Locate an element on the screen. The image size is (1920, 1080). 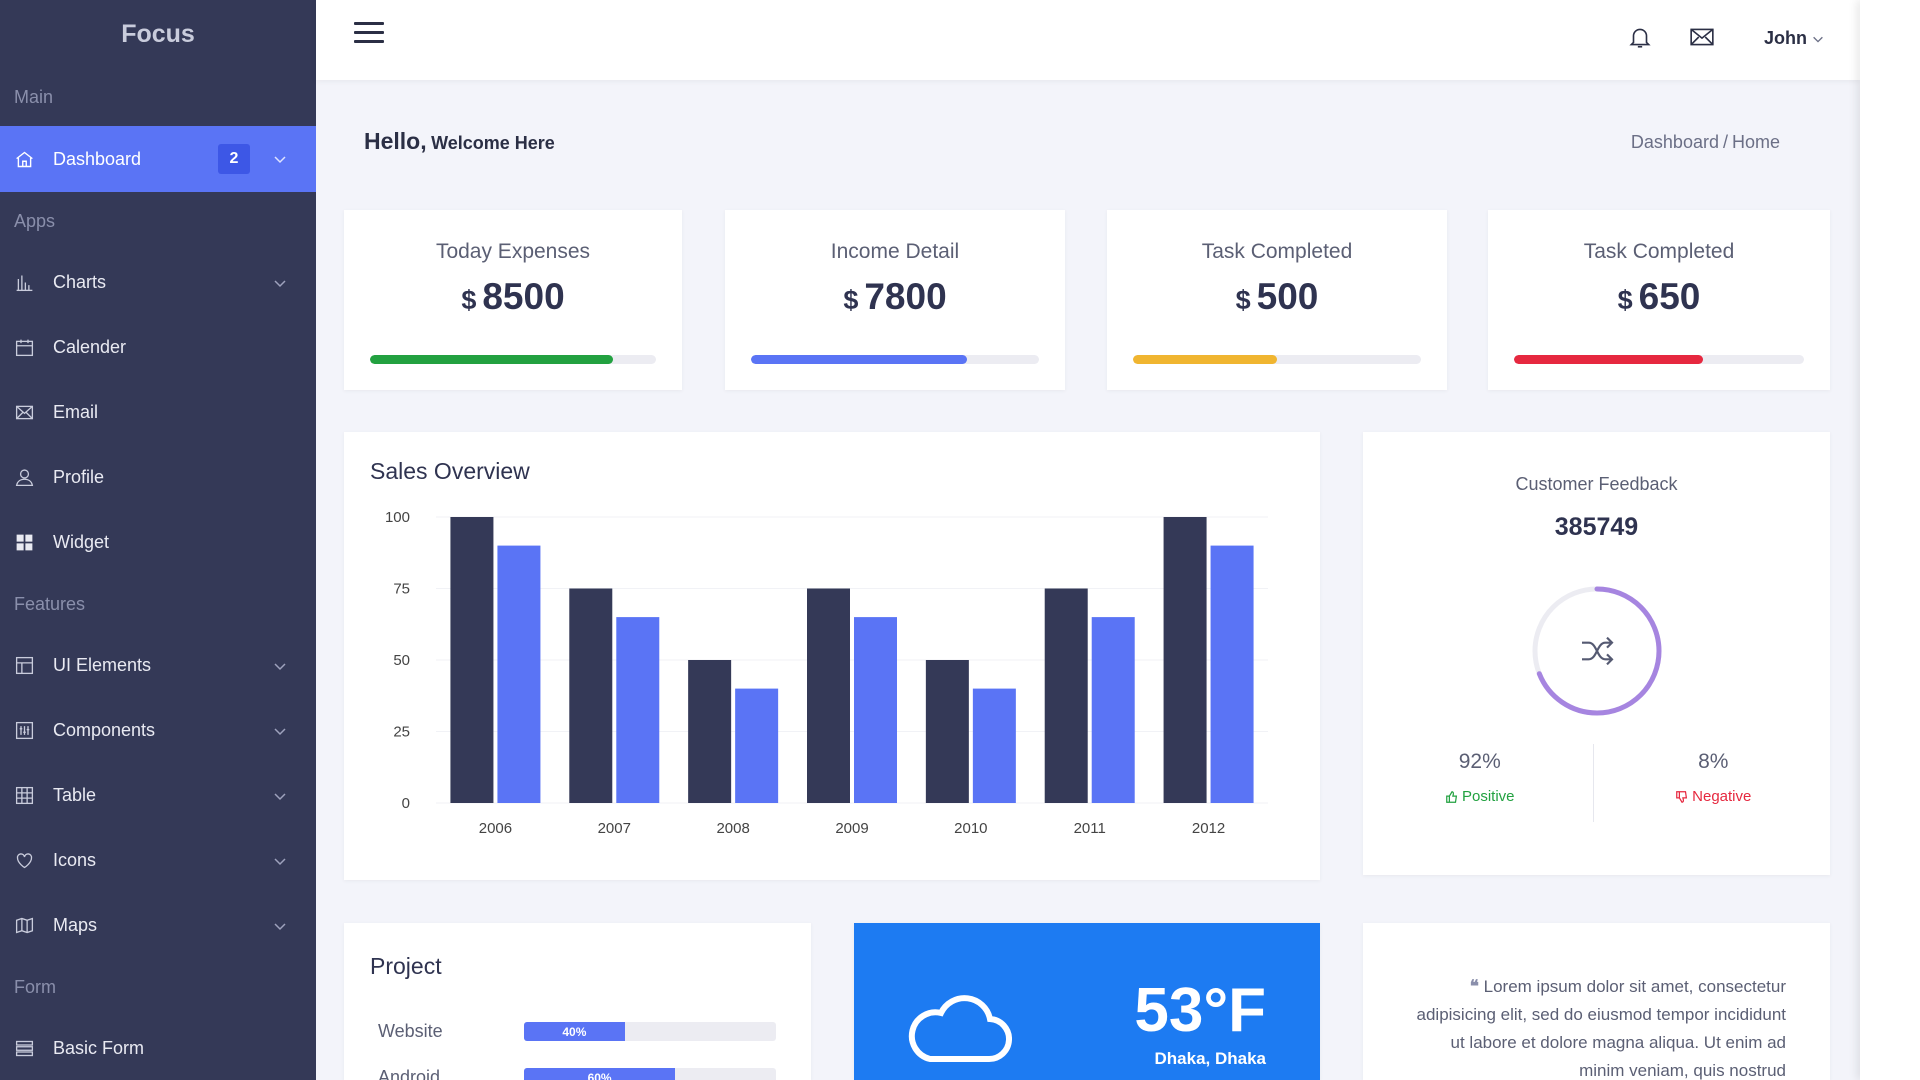
sidebar-item-email: Email is located at coordinates (158, 412).